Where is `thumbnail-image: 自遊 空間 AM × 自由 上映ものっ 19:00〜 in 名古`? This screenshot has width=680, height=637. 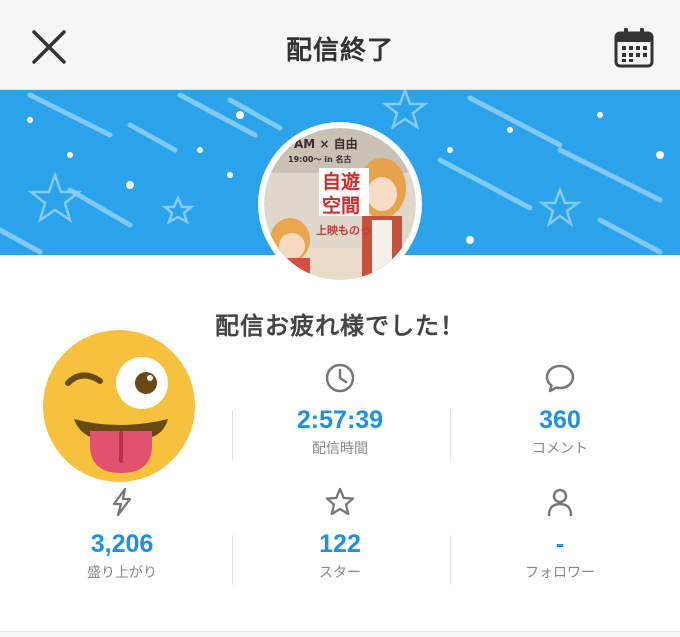
thumbnail-image: 自遊 空間 AM × 自由 上映ものっ 19:00〜 in 名古 is located at coordinates (340, 204).